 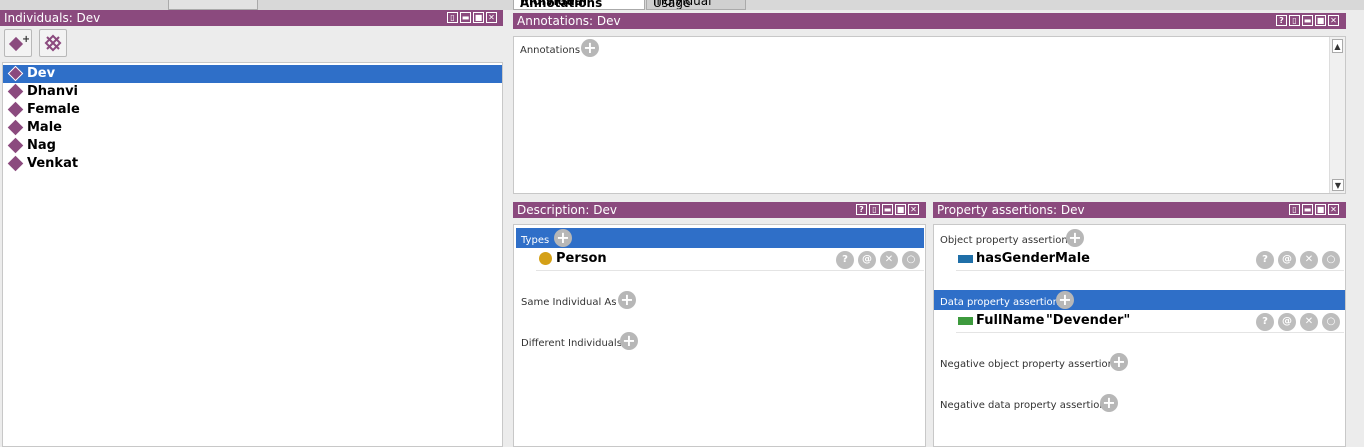 What do you see at coordinates (545, 258) in the screenshot?
I see `class-icon` at bounding box center [545, 258].